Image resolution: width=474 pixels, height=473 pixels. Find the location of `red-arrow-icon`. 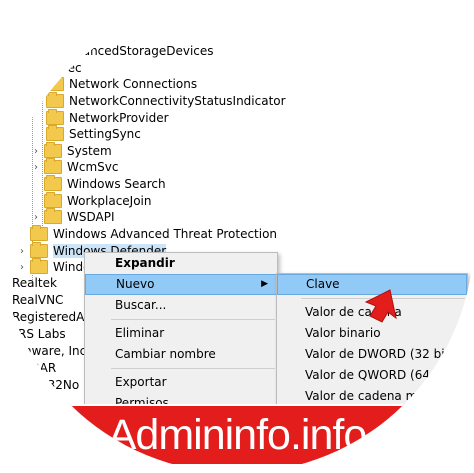

red-arrow-icon is located at coordinates (380, 306).